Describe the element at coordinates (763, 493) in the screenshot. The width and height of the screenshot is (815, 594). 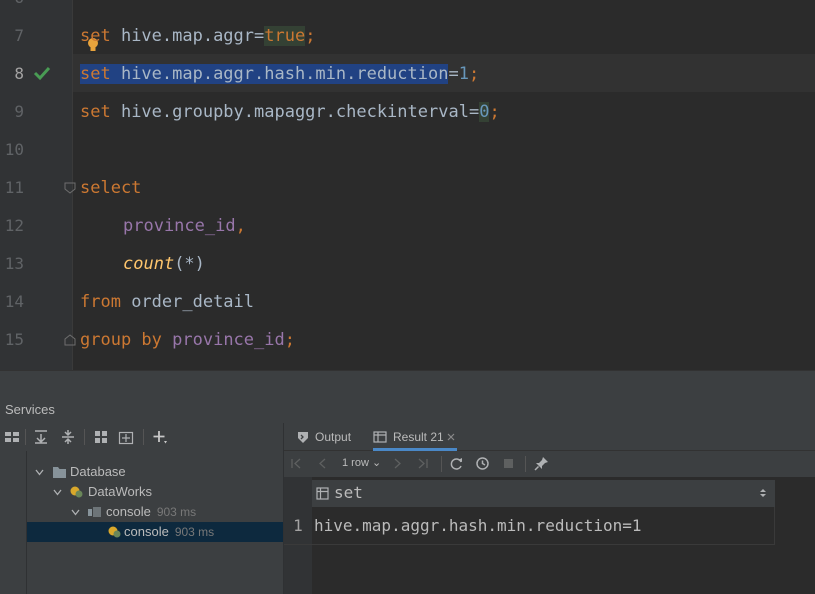
I see `sort-icon` at that location.